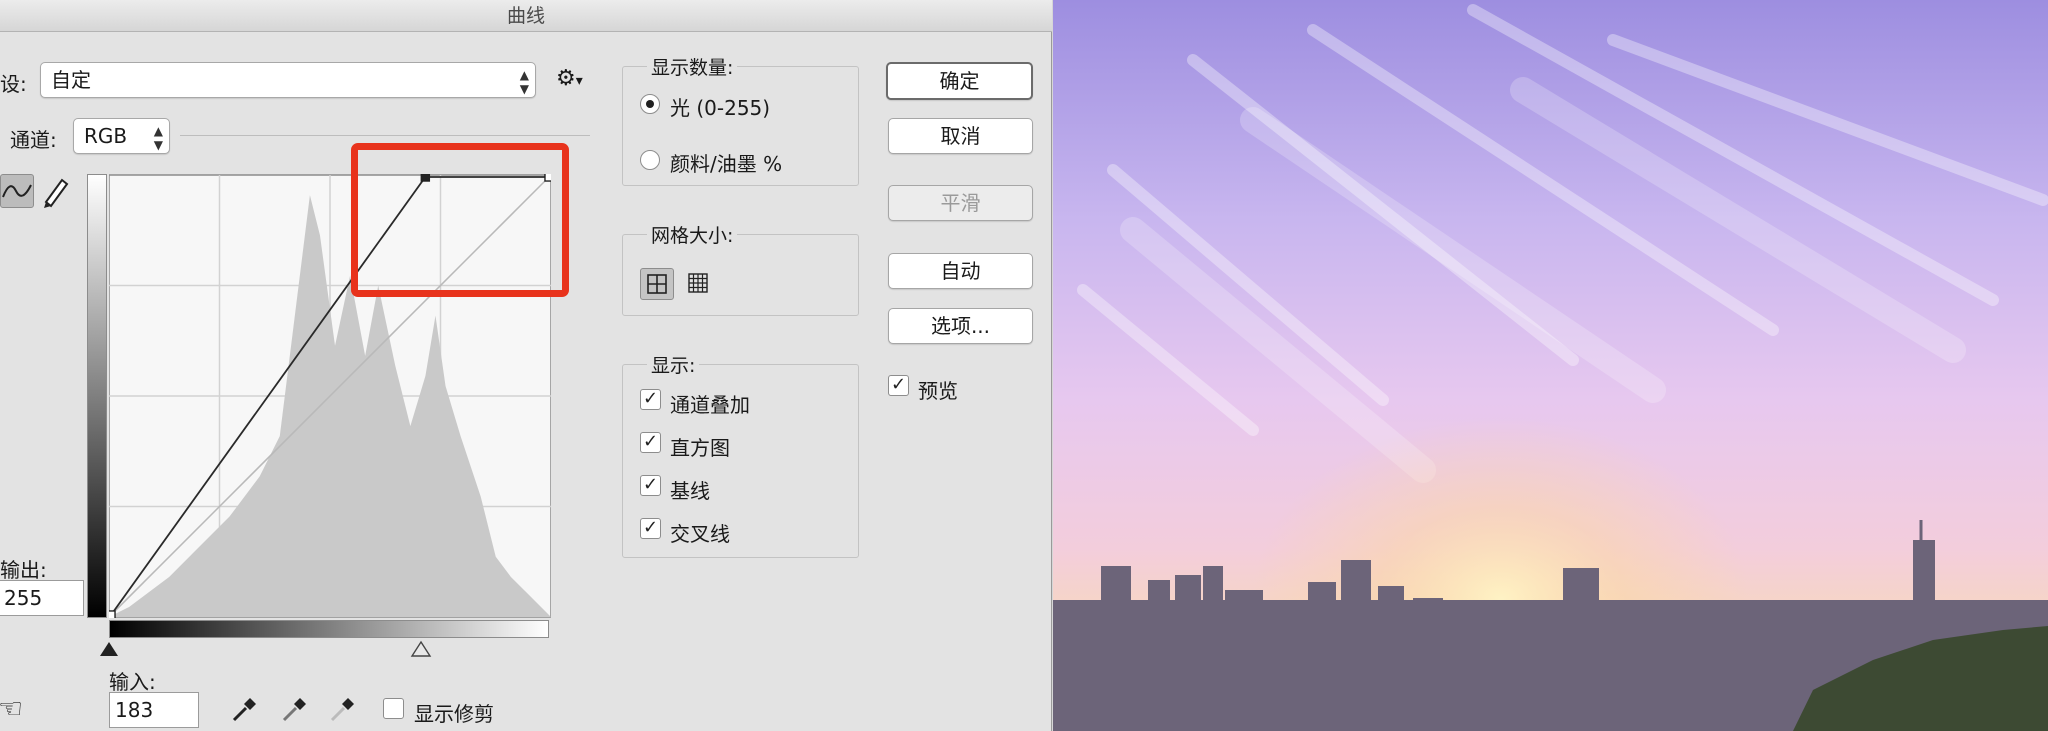 This screenshot has height=731, width=2048. Describe the element at coordinates (132, 682) in the screenshot. I see `input-label: 输入:` at that location.